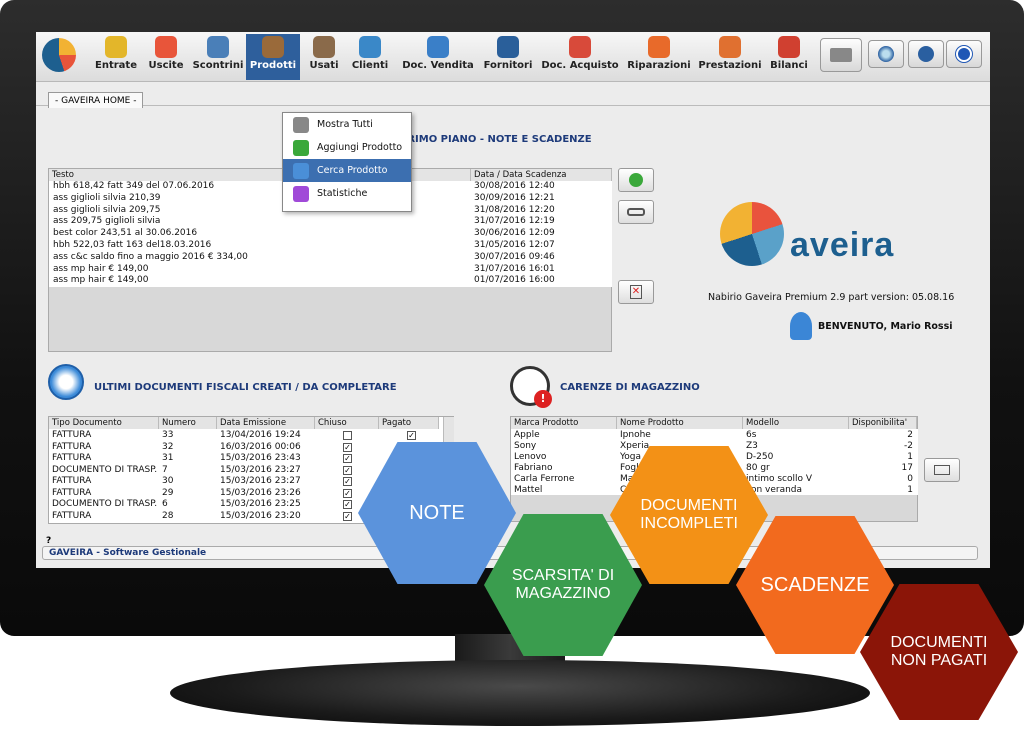 The width and height of the screenshot is (1024, 730). Describe the element at coordinates (541, 175) in the screenshot. I see `notes-col-date: Data / Data Scadenza` at that location.